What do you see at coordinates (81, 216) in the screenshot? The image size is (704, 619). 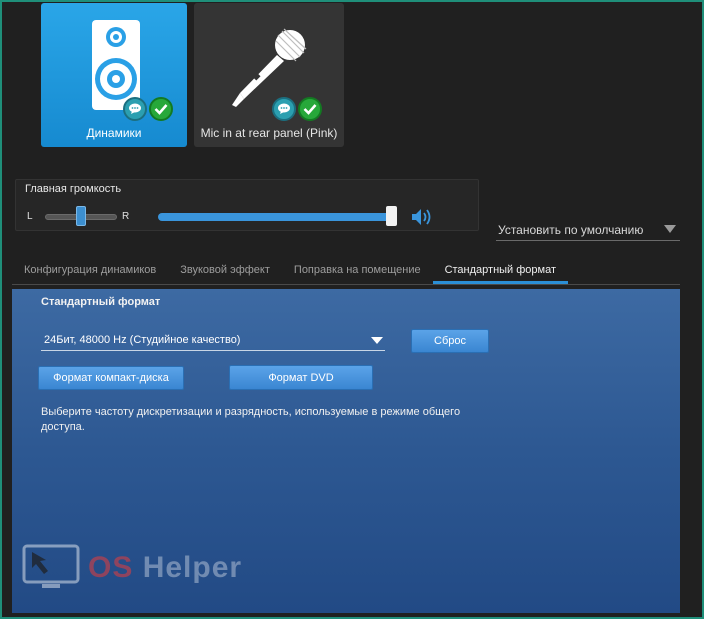 I see `balance-slider-thumb` at bounding box center [81, 216].